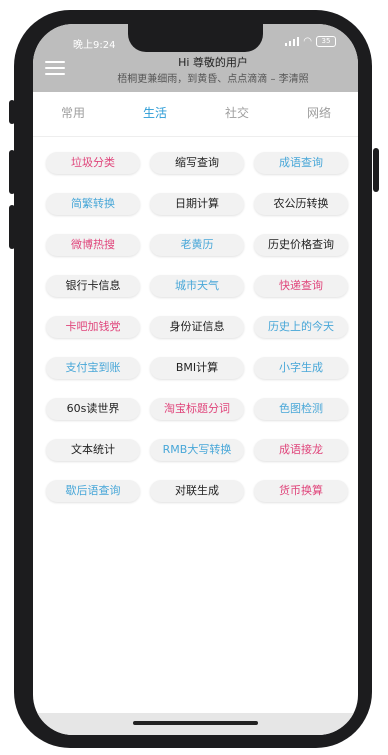  What do you see at coordinates (197, 368) in the screenshot?
I see `tool-chip: BMI计算` at bounding box center [197, 368].